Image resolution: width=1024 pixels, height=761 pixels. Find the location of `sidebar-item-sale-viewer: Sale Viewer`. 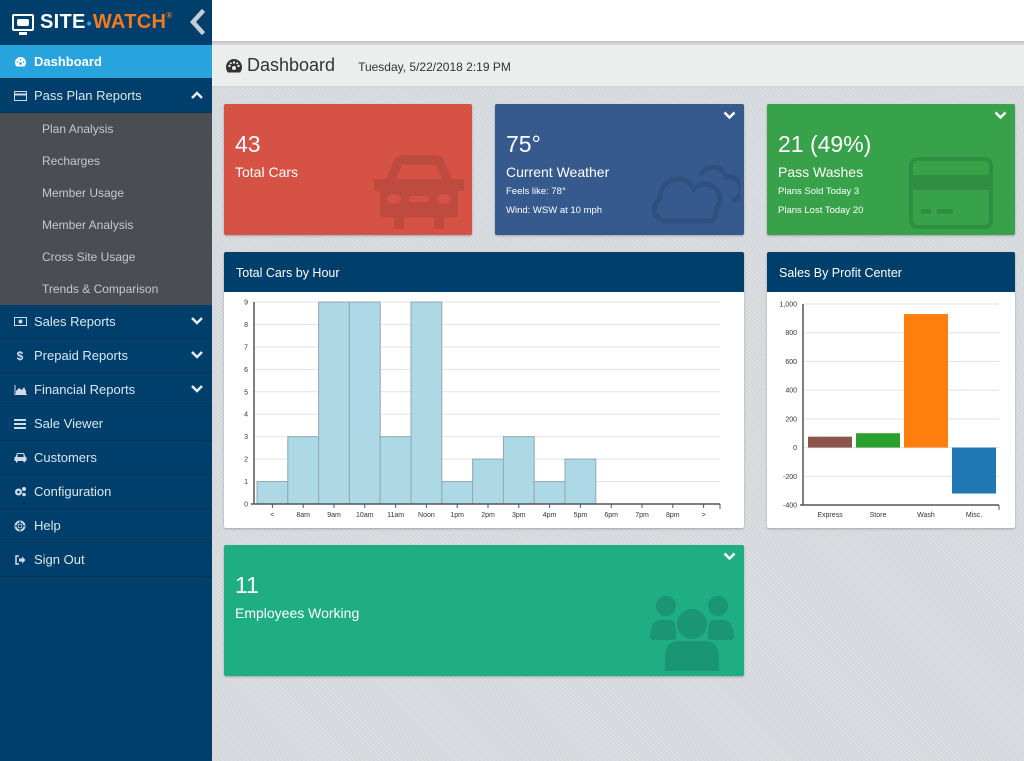

sidebar-item-sale-viewer: Sale Viewer is located at coordinates (106, 424).